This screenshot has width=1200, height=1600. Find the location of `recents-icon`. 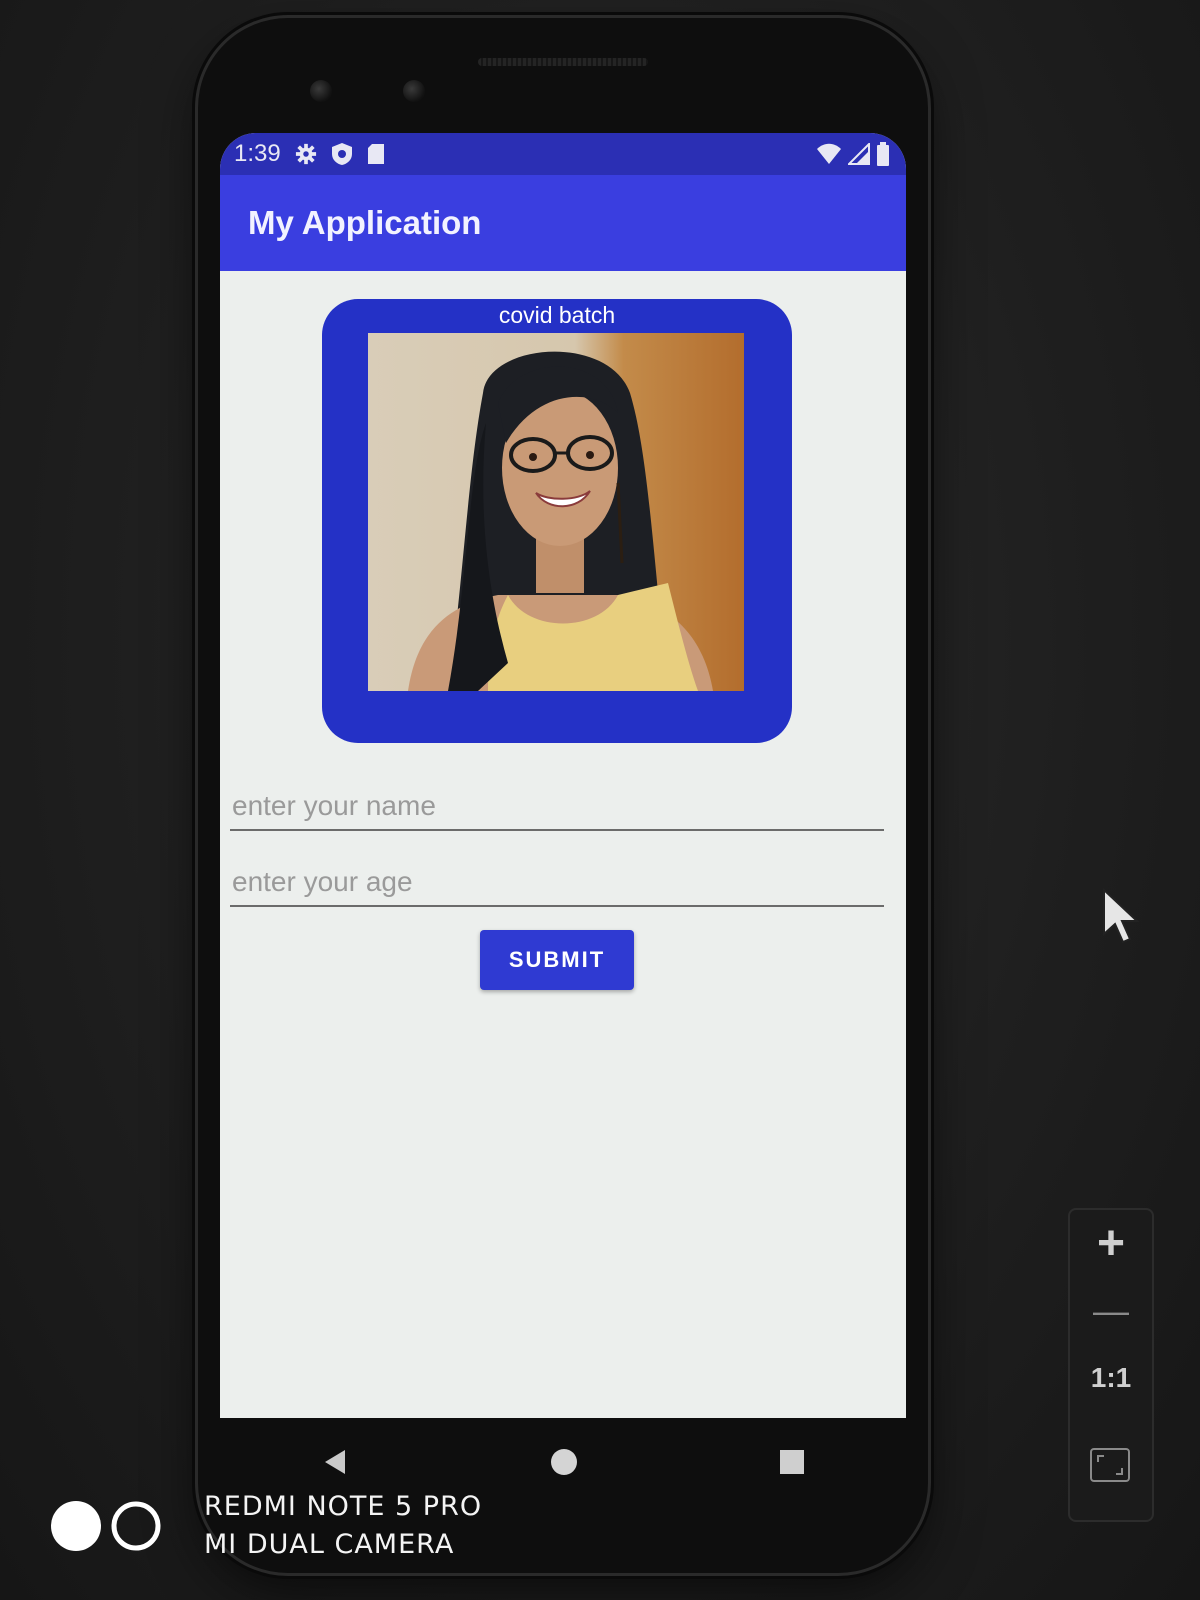

recents-icon is located at coordinates (792, 1462).